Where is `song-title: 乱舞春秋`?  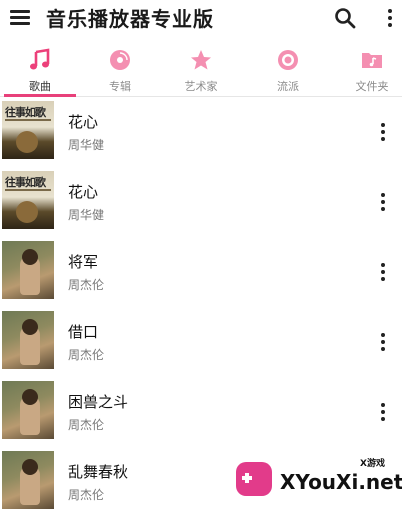 song-title: 乱舞春秋 is located at coordinates (98, 472).